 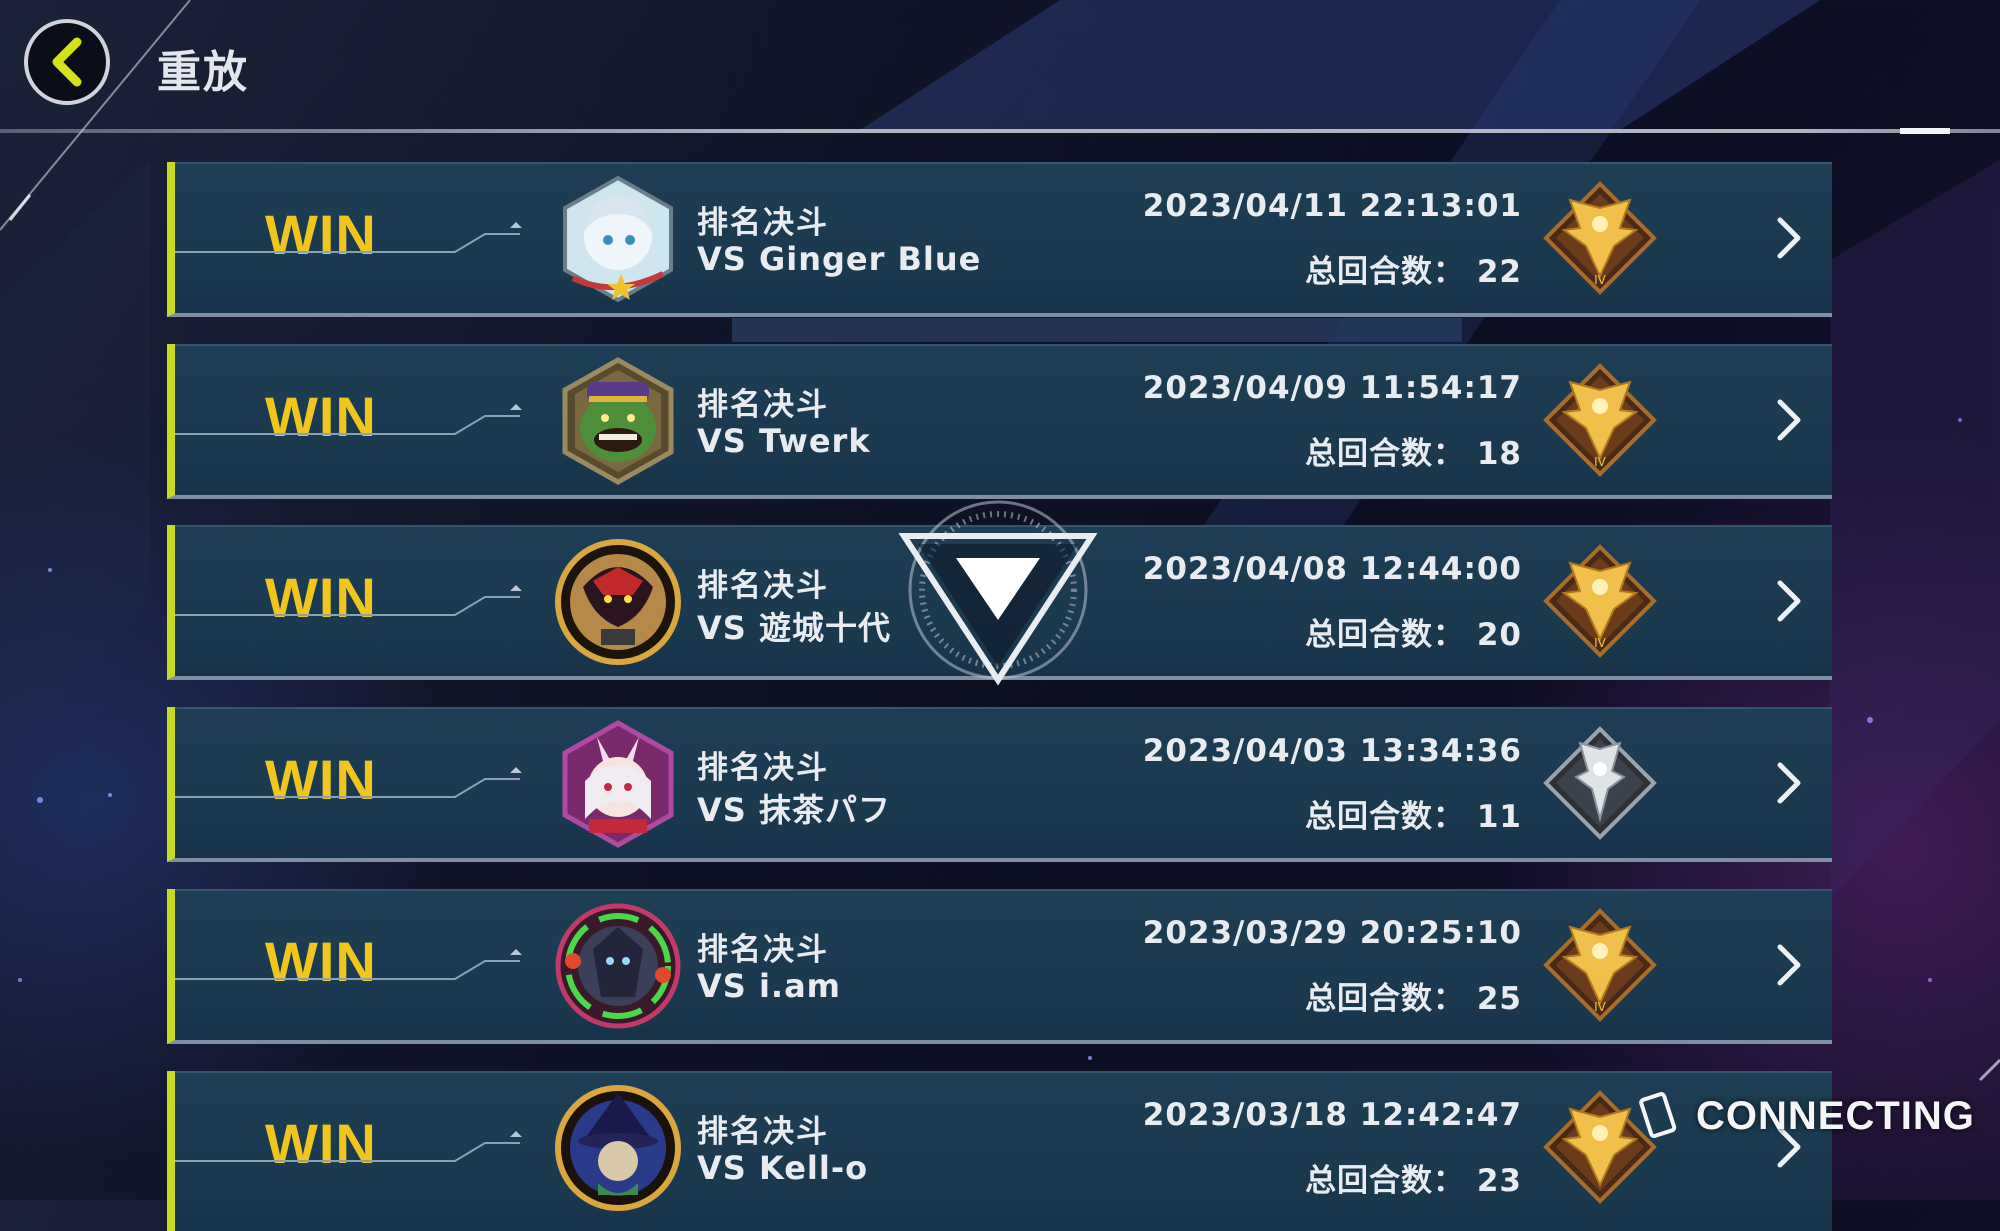 I want to click on connecting-status: CONNECTING, so click(x=1806, y=1116).